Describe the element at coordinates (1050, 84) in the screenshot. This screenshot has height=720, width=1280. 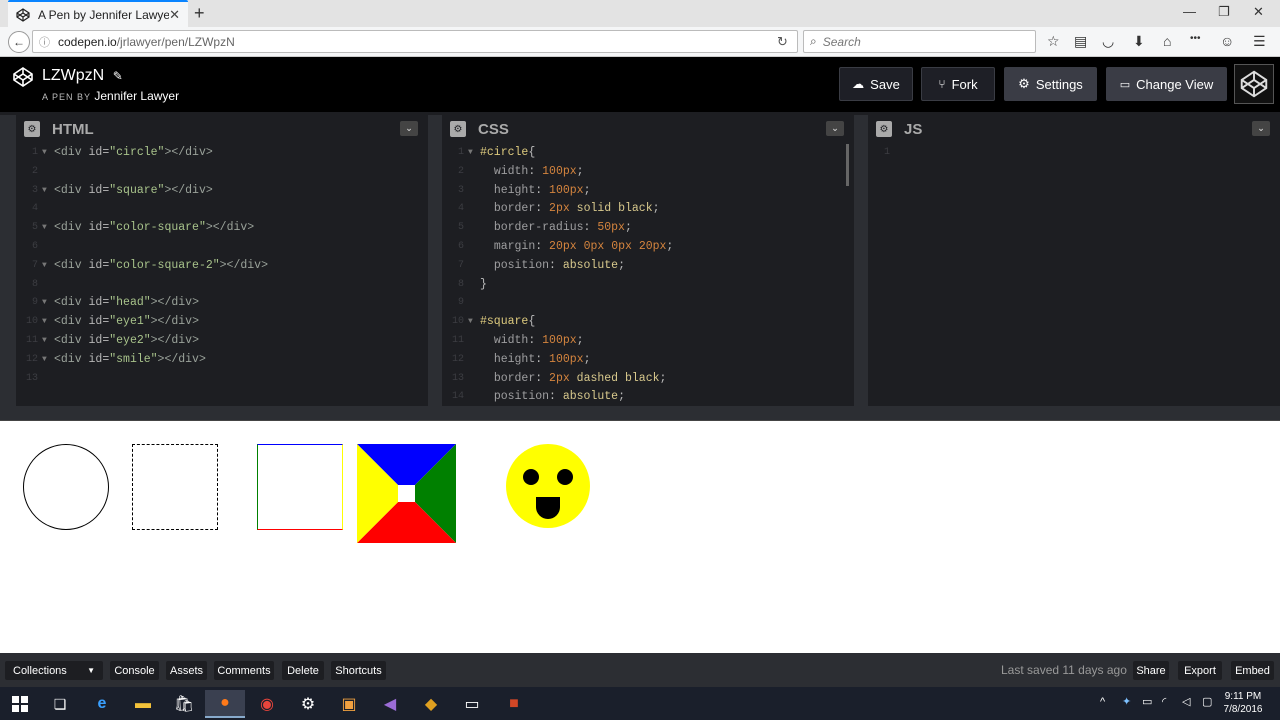
I see `settings-button: ⚙ Settings` at that location.